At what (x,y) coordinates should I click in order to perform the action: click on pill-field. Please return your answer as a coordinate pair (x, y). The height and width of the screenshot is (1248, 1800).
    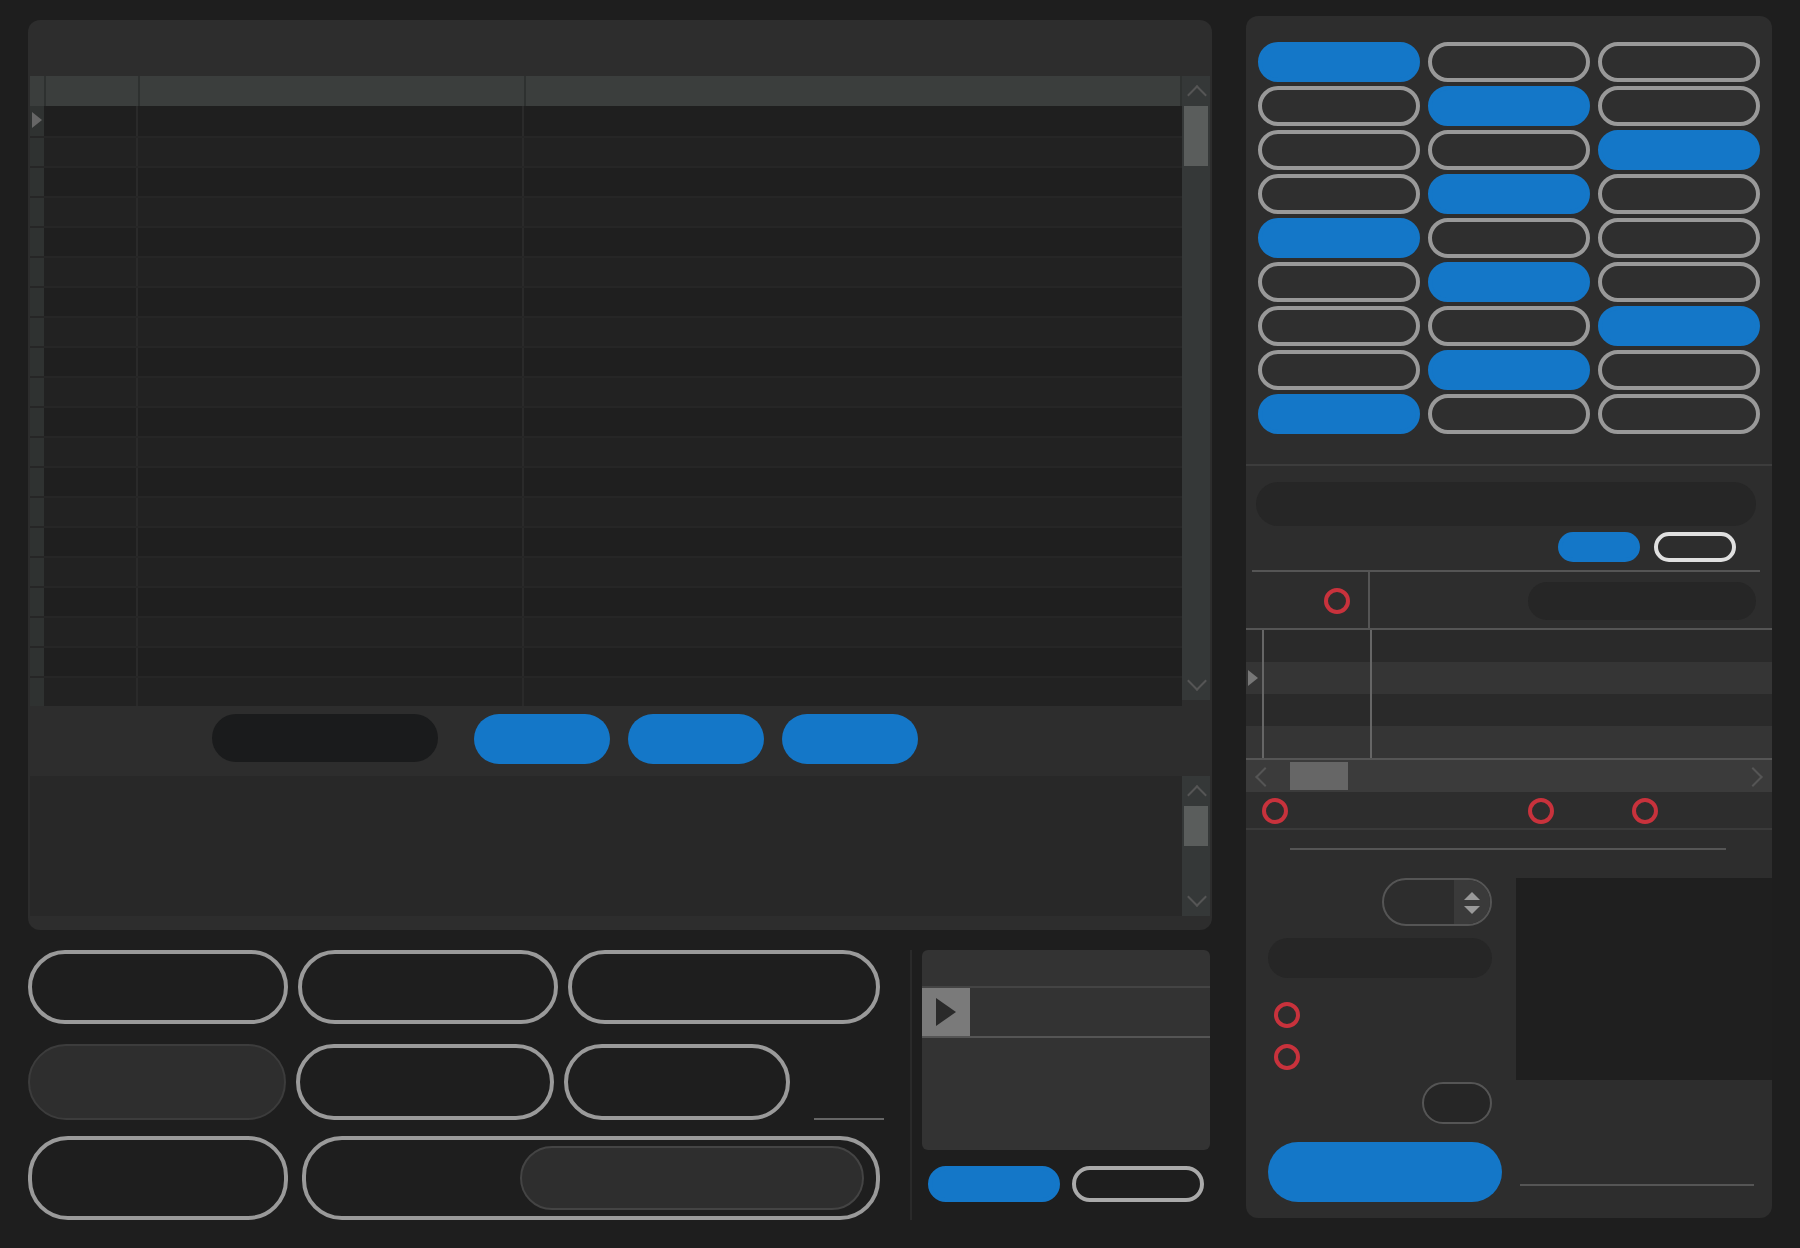
    Looking at the image, I should click on (591, 1178).